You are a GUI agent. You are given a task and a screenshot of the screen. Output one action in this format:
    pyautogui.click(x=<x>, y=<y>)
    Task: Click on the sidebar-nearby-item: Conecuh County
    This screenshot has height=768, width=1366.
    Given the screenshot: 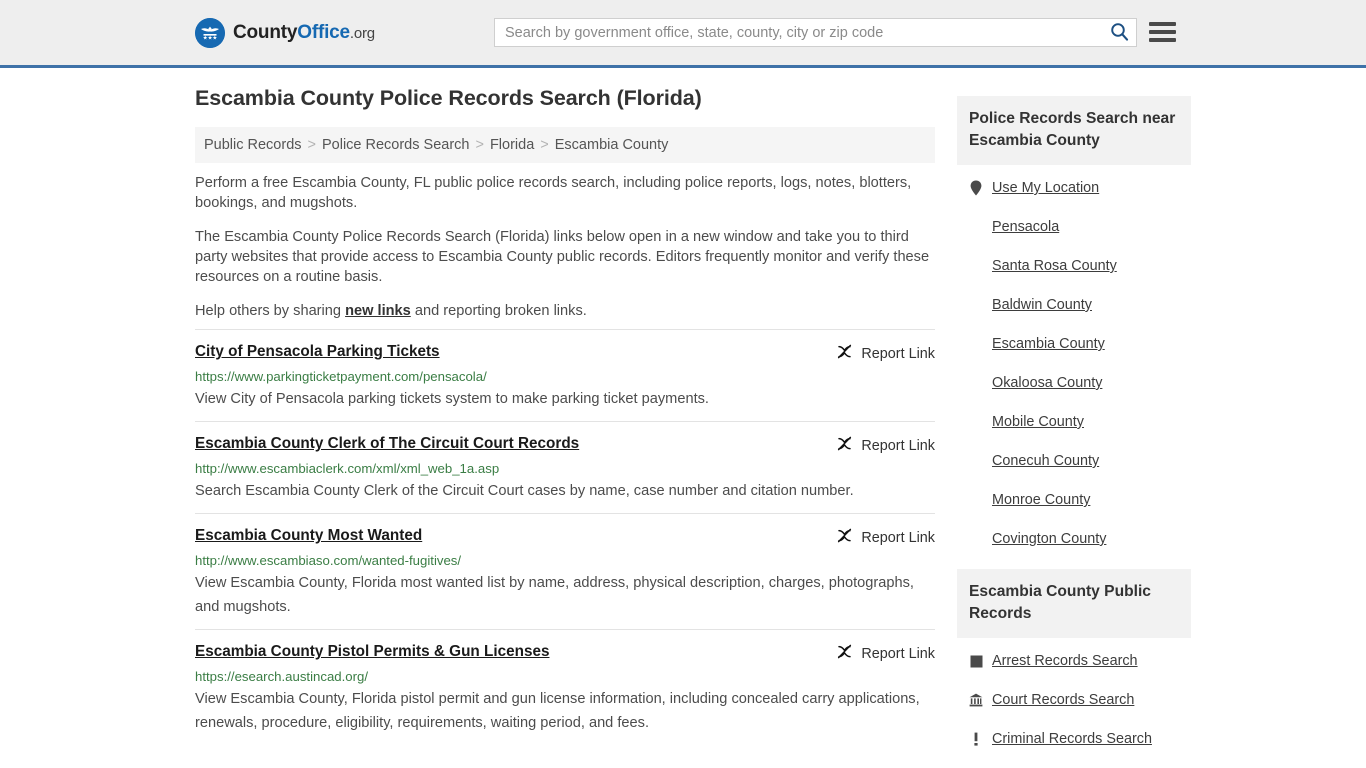 What is the action you would take?
    pyautogui.click(x=1074, y=461)
    